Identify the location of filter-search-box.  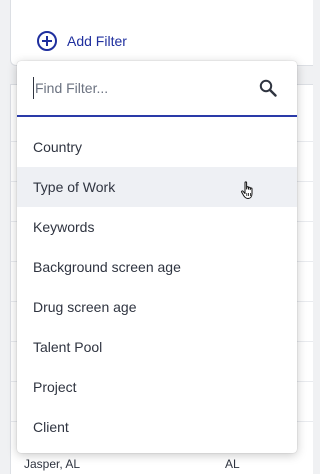
(157, 89).